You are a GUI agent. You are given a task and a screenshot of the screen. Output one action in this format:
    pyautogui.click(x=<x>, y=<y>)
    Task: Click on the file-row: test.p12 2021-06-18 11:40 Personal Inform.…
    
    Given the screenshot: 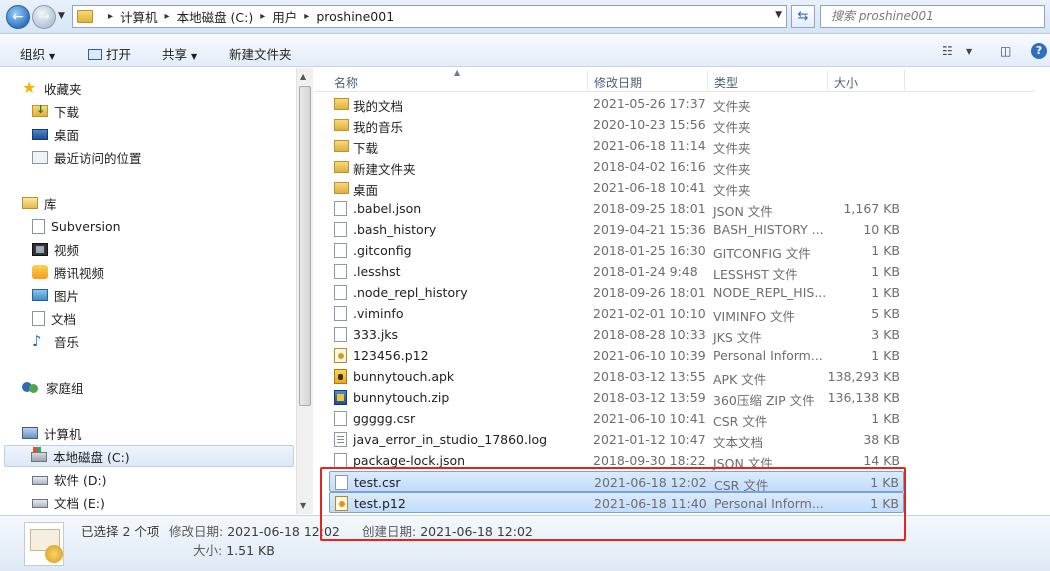 What is the action you would take?
    pyautogui.click(x=616, y=502)
    